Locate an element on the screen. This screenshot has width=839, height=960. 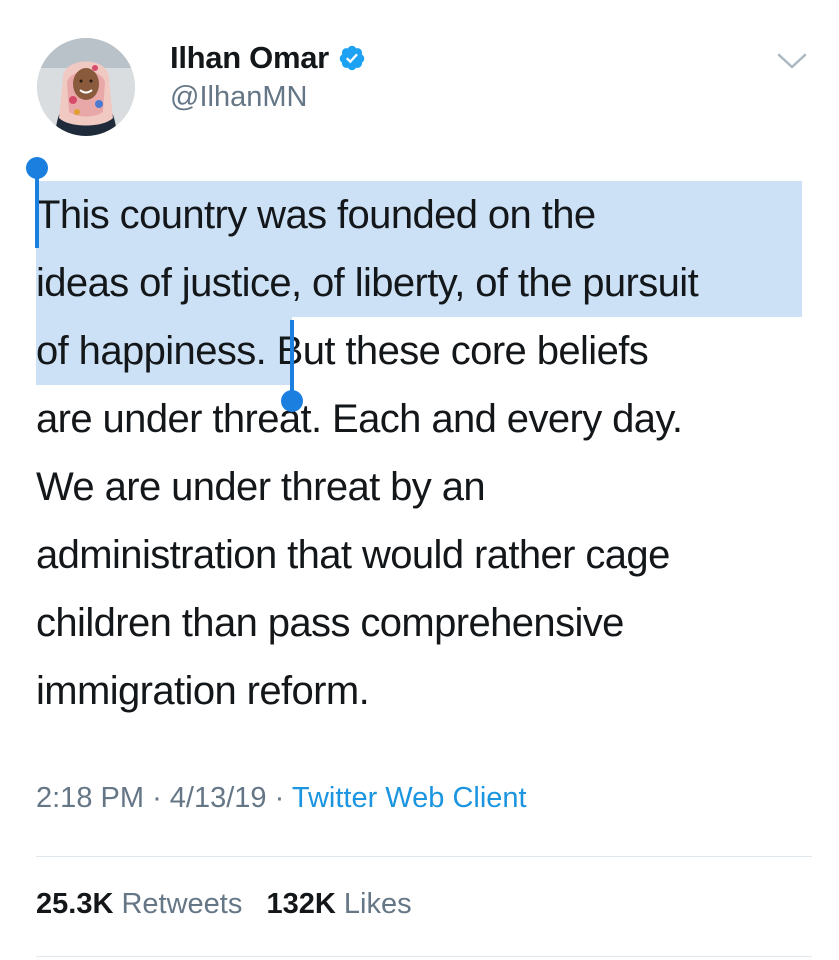
tweet-line: of happiness. But these core beliefs is located at coordinates (431, 351).